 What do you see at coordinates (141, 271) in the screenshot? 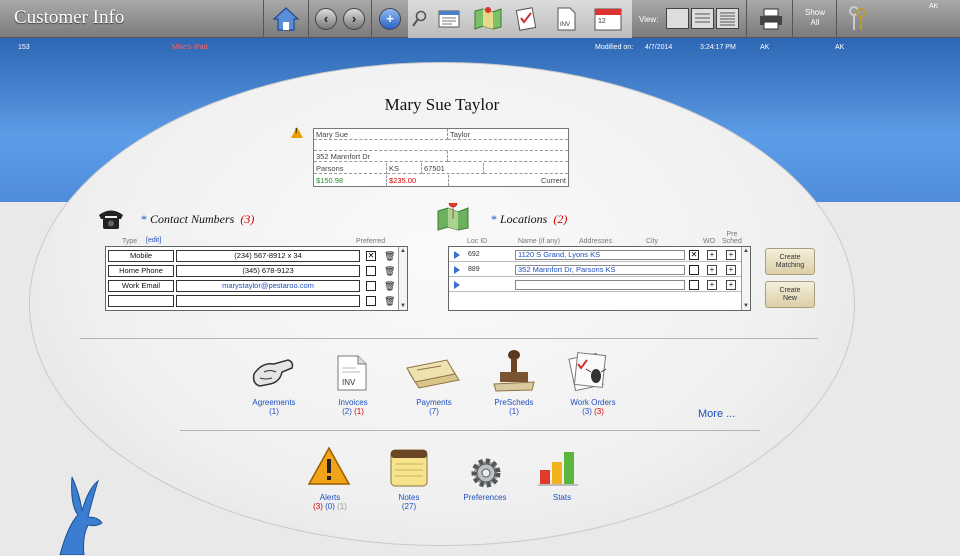
I see `contact-type-field: Home Phone` at bounding box center [141, 271].